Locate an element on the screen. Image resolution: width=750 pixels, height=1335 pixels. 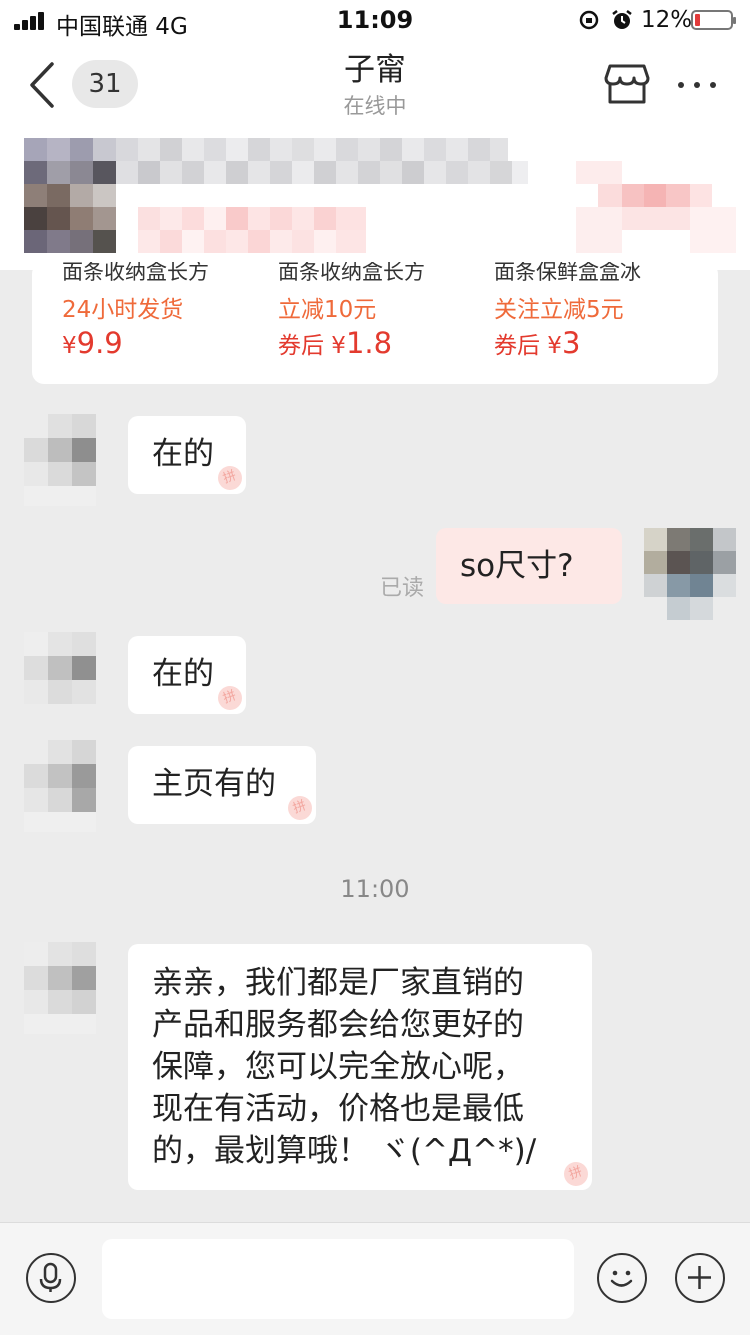
read-receipt: 已读 is located at coordinates (402, 588).